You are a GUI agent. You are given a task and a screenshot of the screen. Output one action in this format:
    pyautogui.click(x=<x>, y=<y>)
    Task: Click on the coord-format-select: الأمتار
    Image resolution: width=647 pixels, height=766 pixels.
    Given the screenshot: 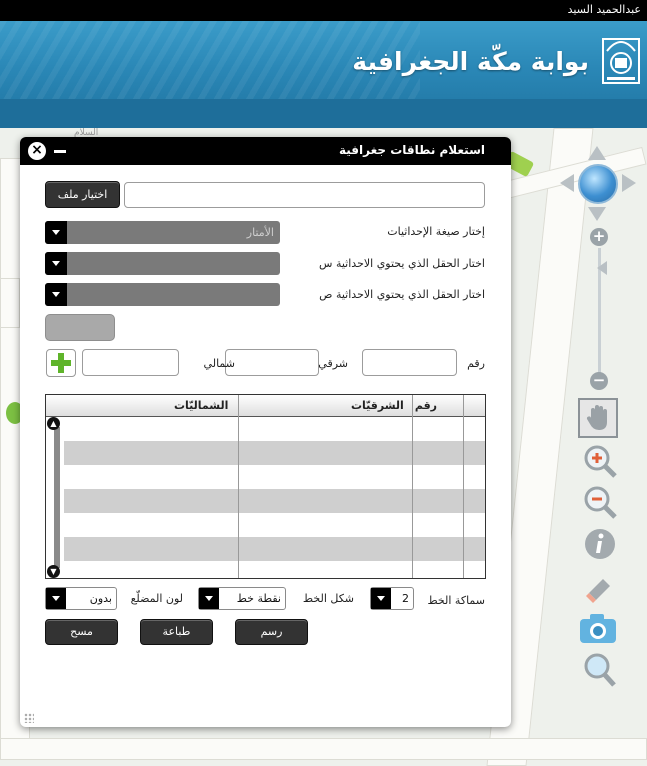 What is the action you would take?
    pyautogui.click(x=162, y=232)
    